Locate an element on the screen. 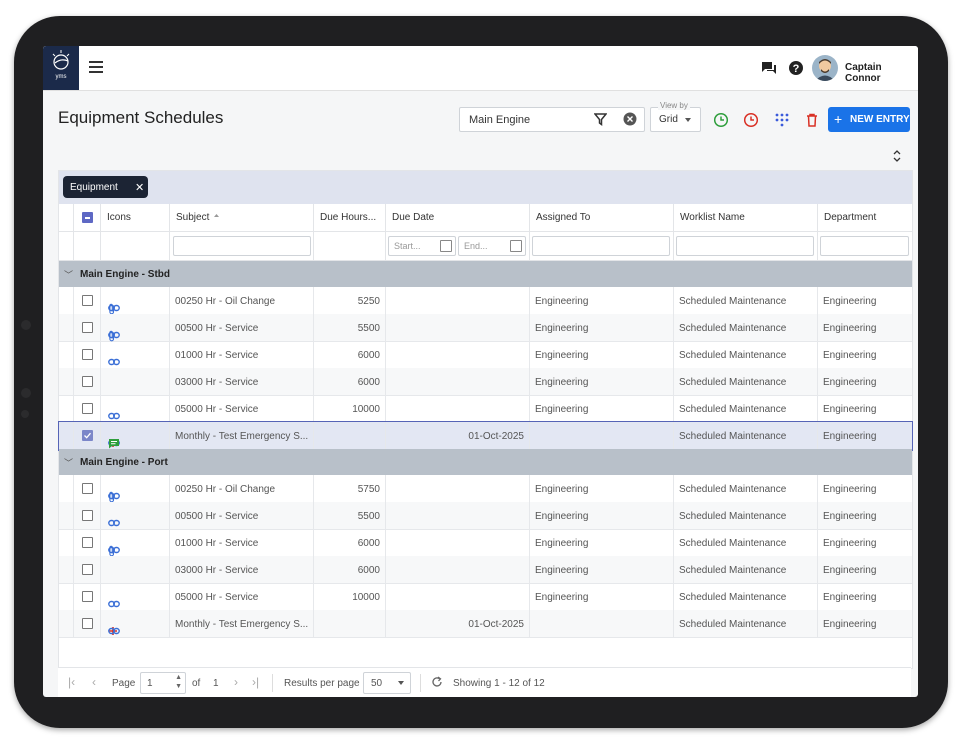 Image resolution: width=960 pixels, height=738 pixels. group-row: ﹀ Main Engine - Port is located at coordinates (485, 462).